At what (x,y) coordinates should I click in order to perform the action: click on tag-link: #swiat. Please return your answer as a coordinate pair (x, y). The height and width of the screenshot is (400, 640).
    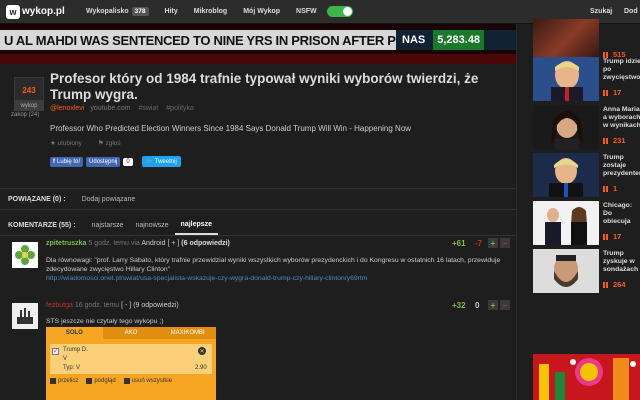
    Looking at the image, I should click on (148, 108).